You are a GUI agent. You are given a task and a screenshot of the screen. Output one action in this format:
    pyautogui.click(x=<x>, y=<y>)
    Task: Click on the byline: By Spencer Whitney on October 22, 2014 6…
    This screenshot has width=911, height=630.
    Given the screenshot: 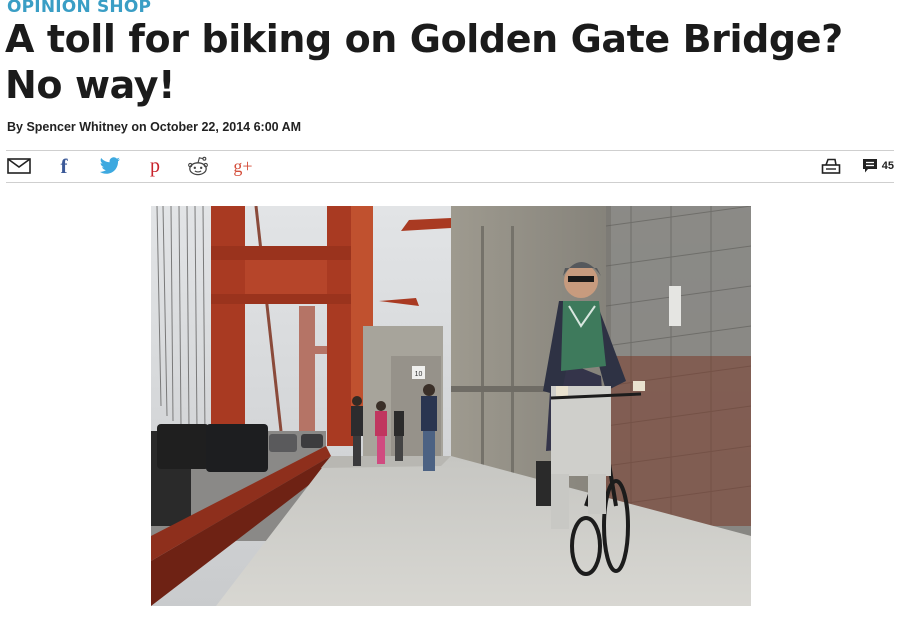 What is the action you would take?
    pyautogui.click(x=154, y=127)
    